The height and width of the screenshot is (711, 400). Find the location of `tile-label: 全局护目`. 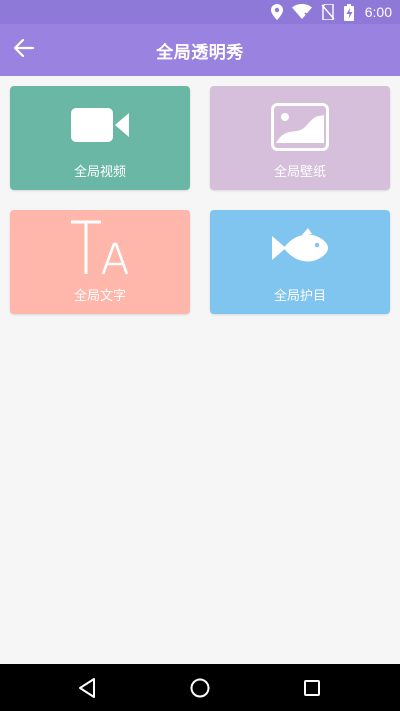

tile-label: 全局护目 is located at coordinates (299, 296).